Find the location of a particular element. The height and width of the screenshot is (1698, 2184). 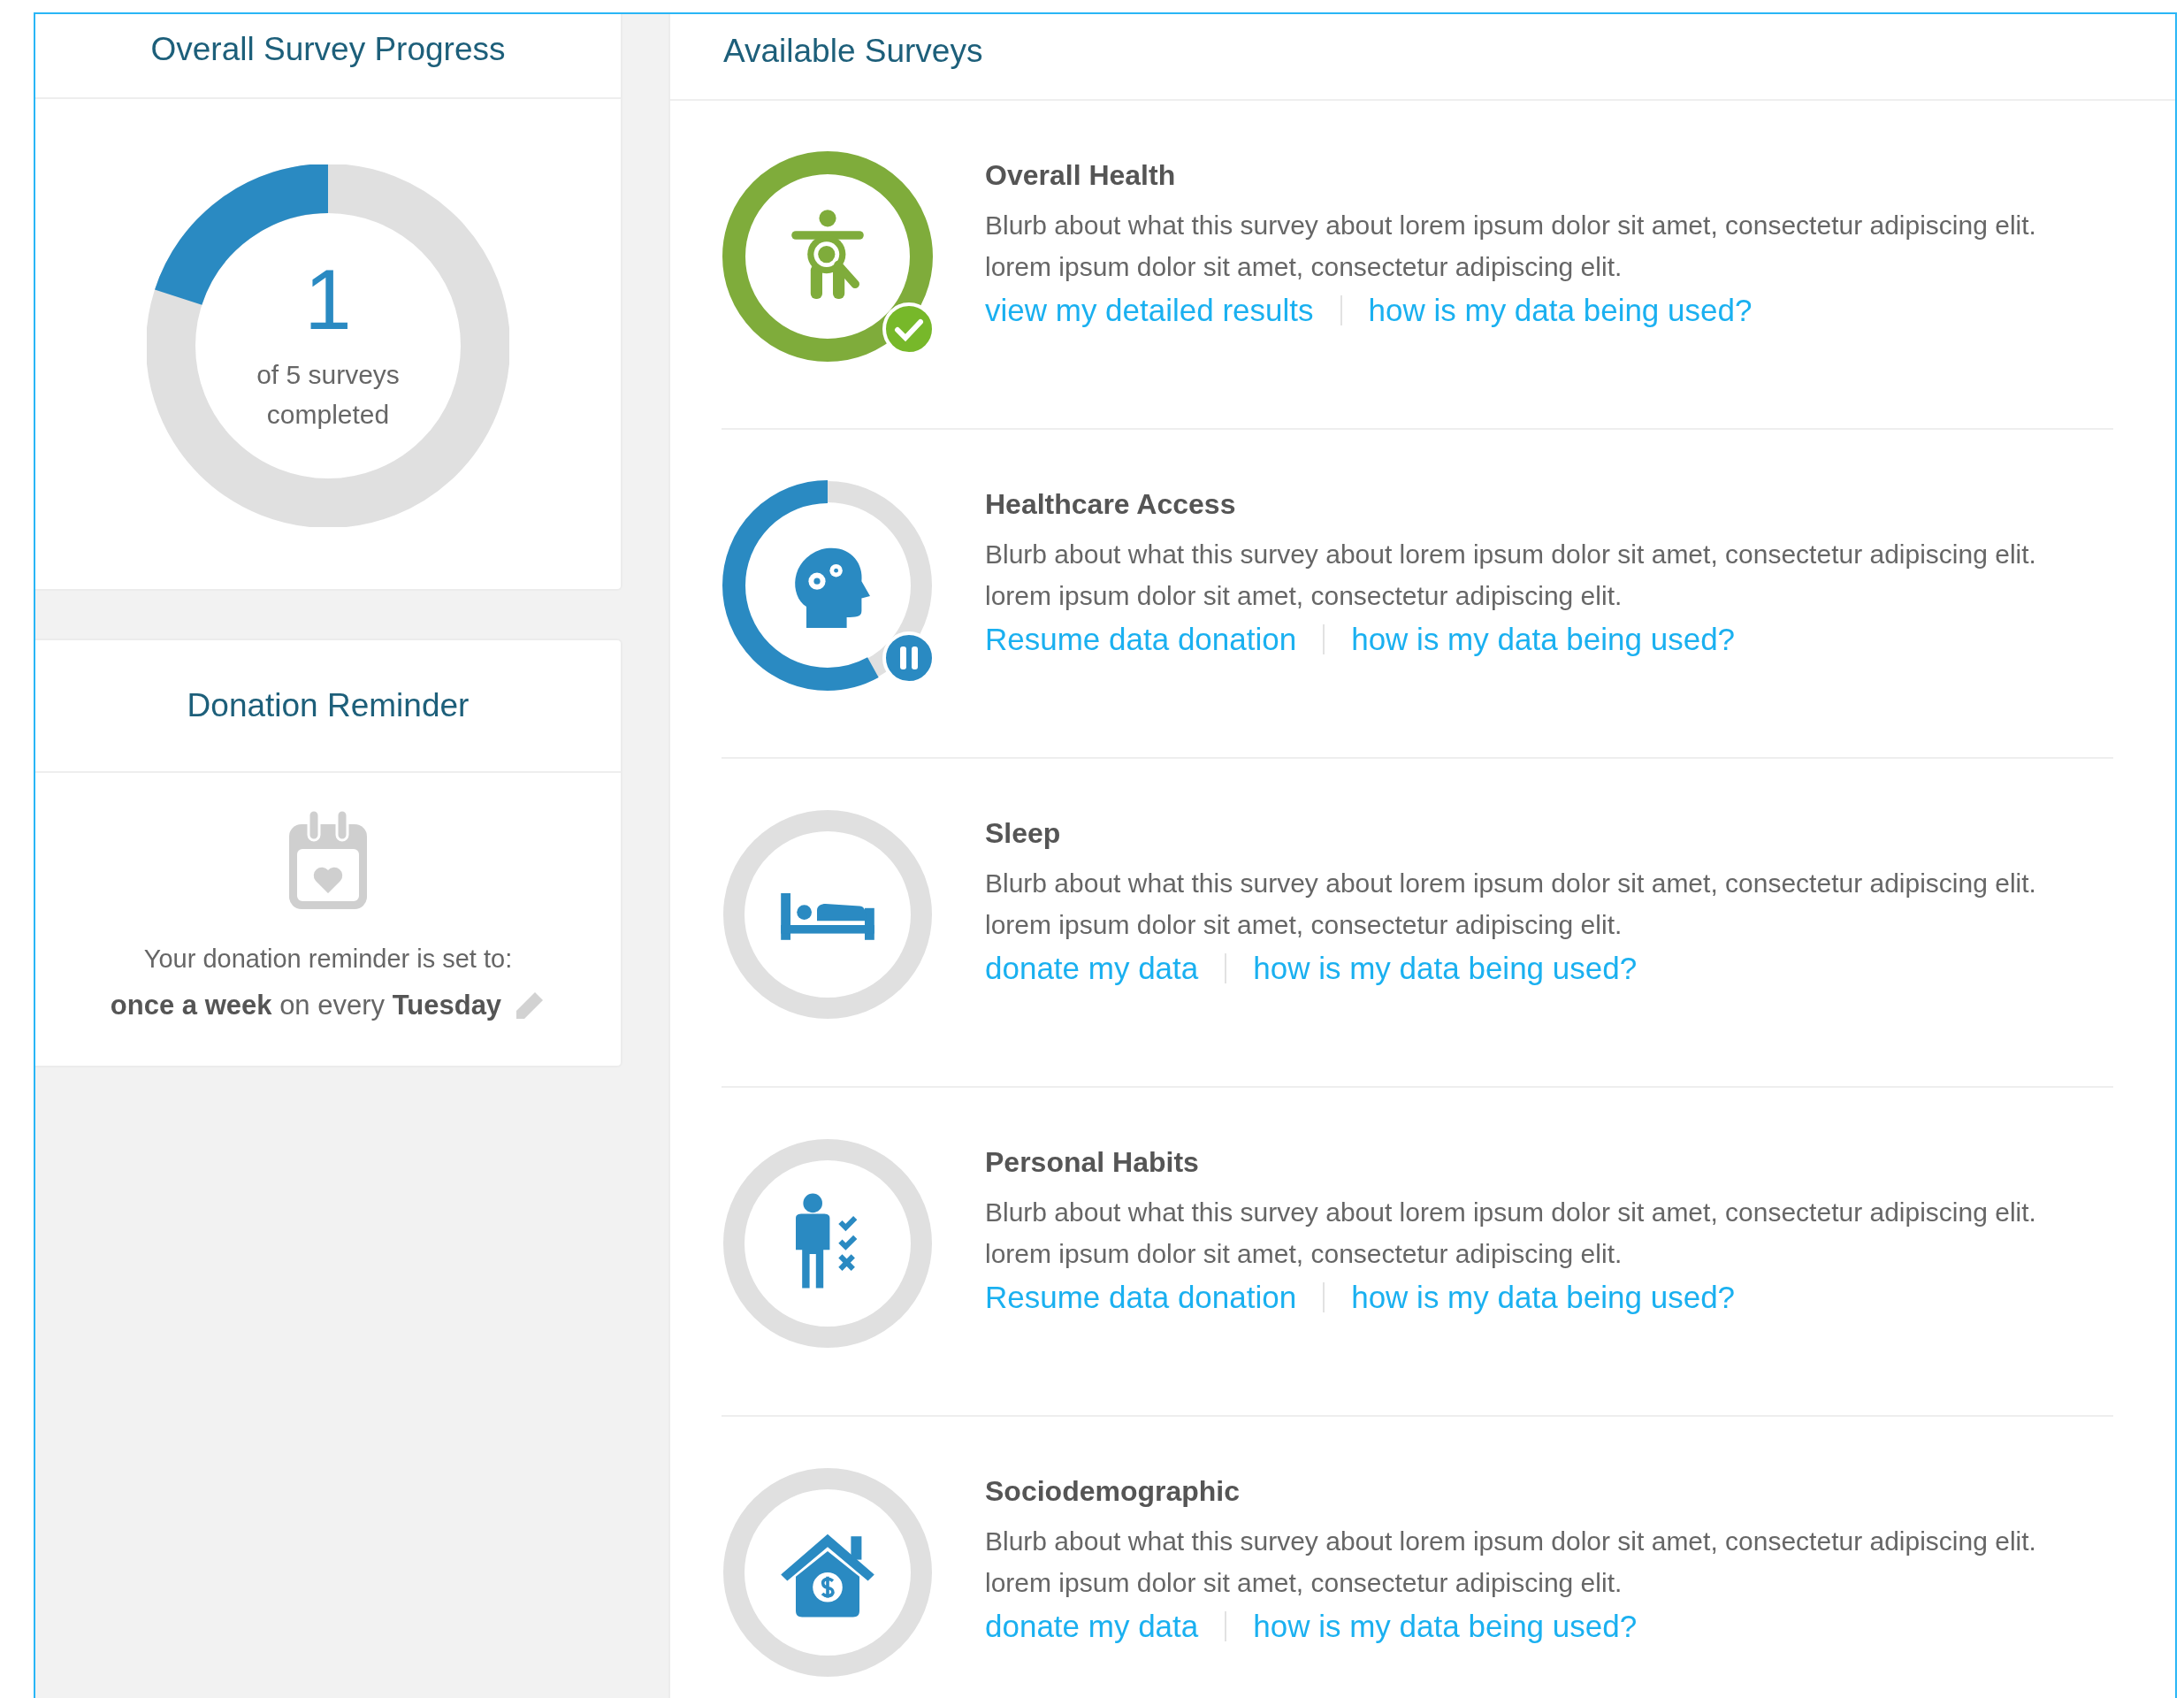

panel-title: Donation Reminder is located at coordinates (328, 705).